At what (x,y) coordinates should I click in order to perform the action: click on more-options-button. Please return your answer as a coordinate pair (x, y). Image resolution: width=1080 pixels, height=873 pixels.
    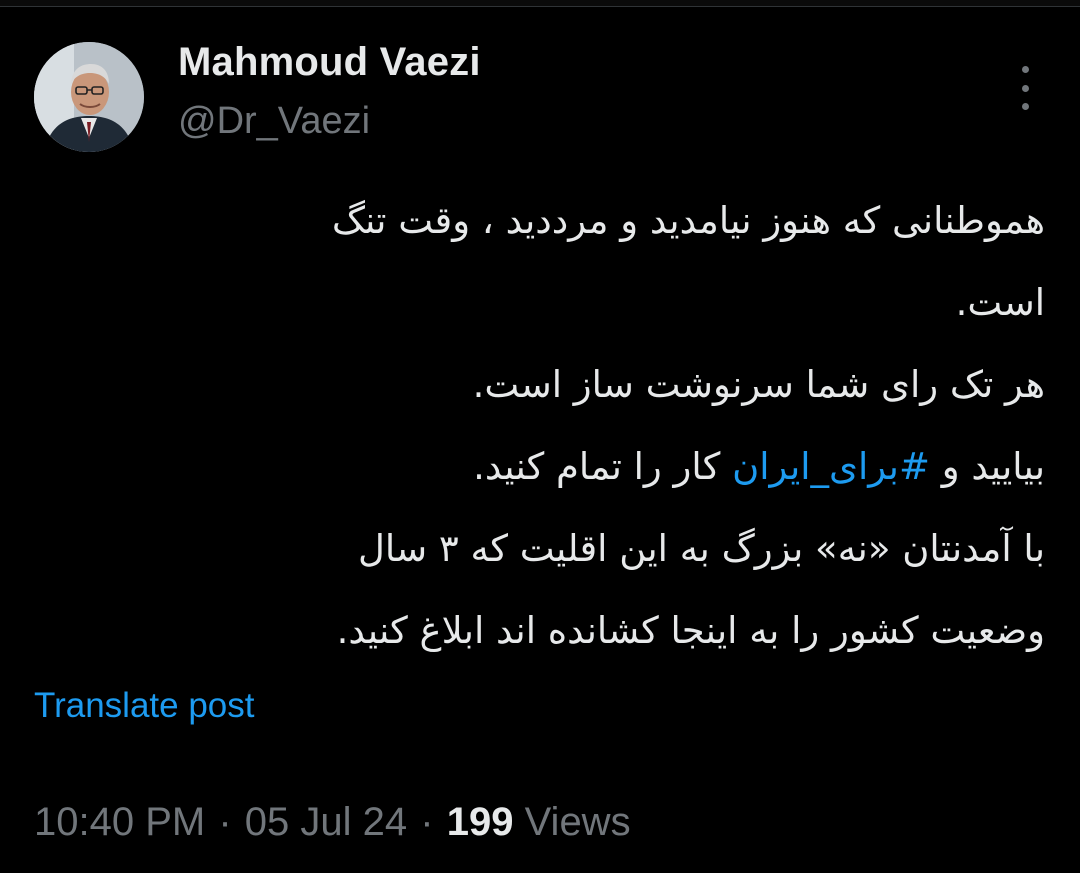
    Looking at the image, I should click on (1025, 88).